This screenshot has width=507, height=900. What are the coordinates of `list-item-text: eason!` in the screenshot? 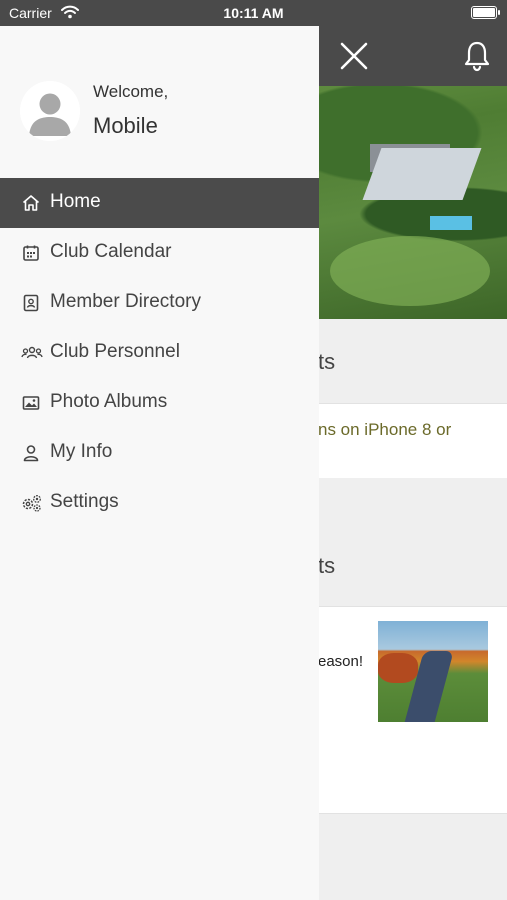 It's located at (341, 661).